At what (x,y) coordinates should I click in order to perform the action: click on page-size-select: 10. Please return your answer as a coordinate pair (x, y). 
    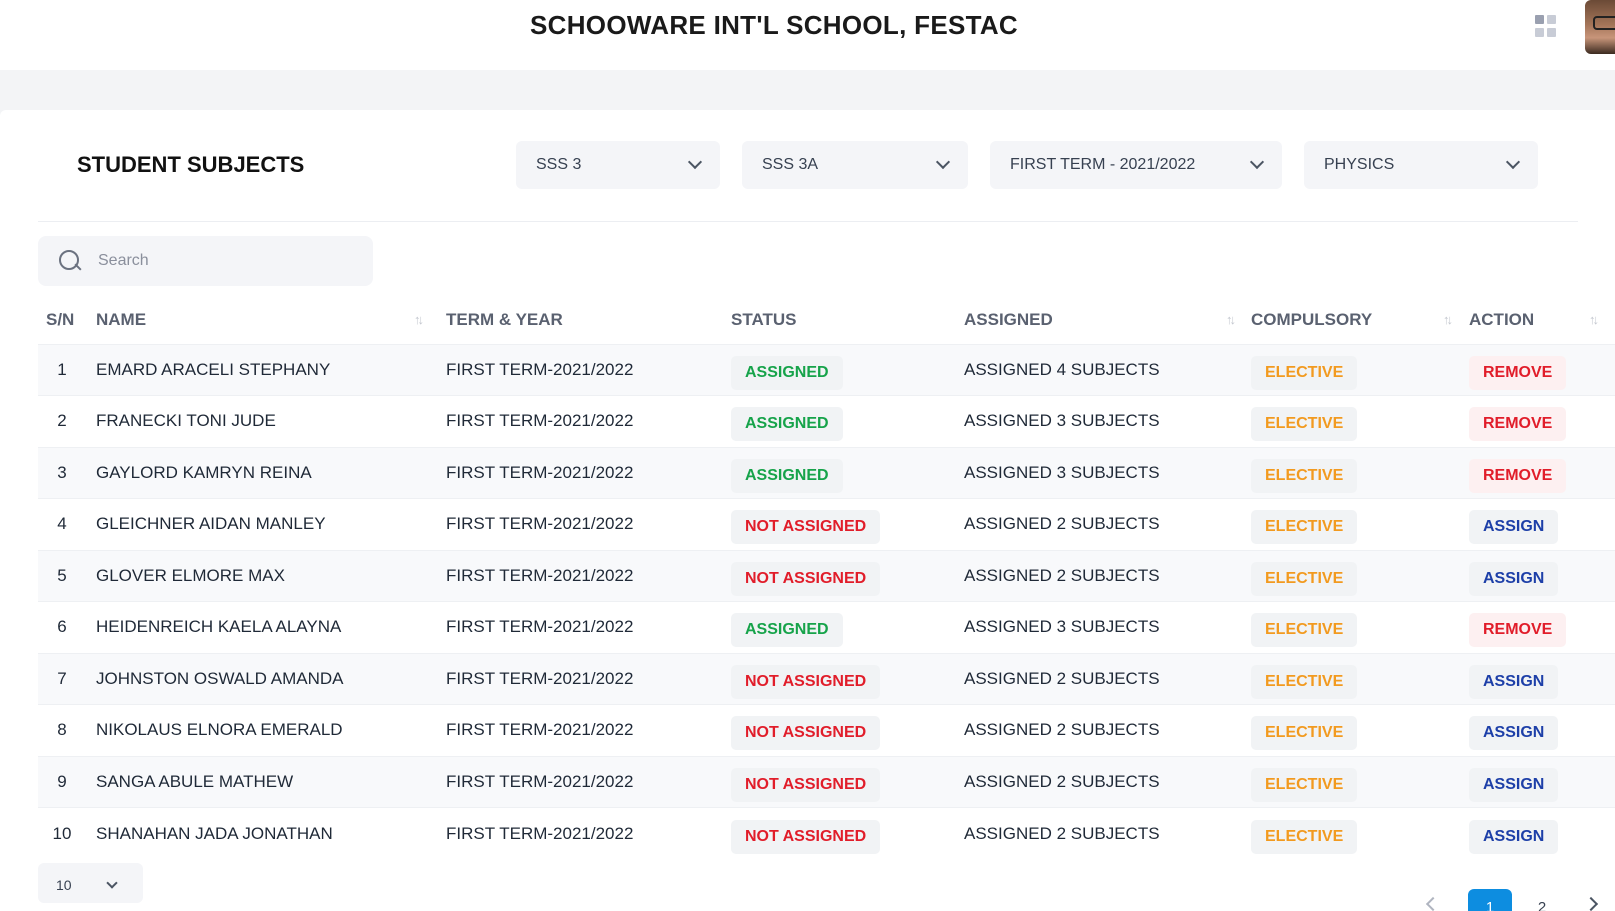
    Looking at the image, I should click on (90, 883).